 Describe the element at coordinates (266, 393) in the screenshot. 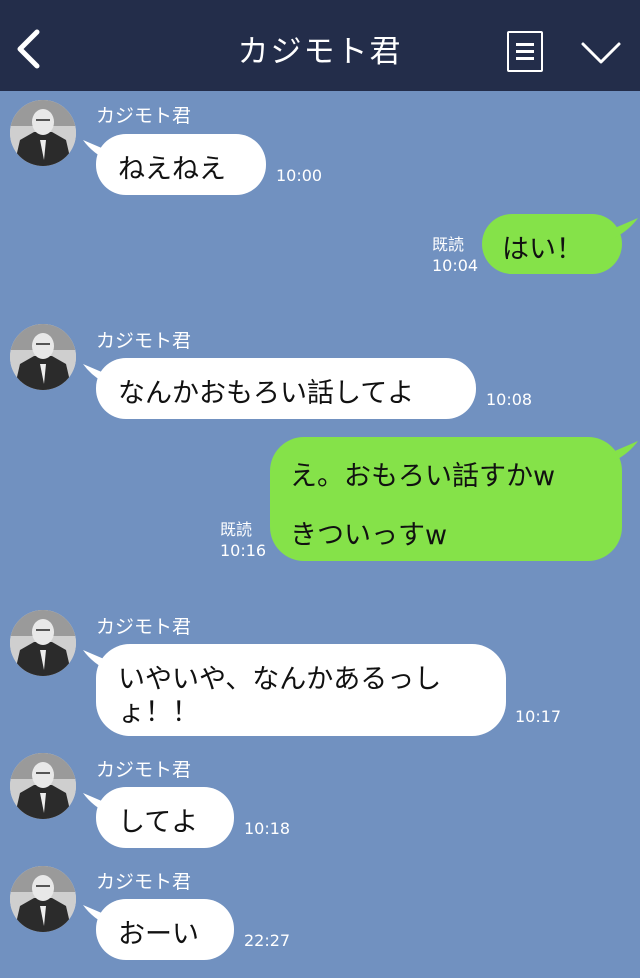

I see `message-text: なんかおもろい話してよ` at that location.